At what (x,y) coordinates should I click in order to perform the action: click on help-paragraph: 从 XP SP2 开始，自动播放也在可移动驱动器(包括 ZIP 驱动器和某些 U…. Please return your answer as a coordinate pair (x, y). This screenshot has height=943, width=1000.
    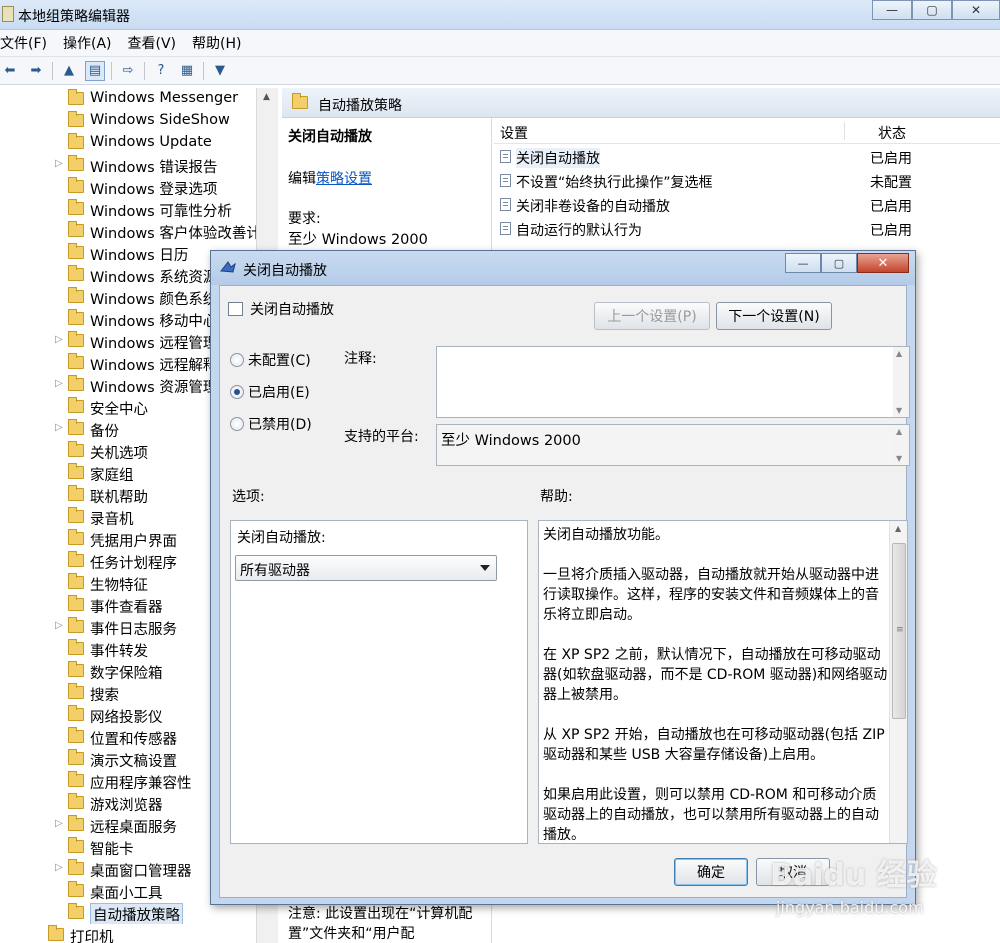
    Looking at the image, I should click on (714, 745).